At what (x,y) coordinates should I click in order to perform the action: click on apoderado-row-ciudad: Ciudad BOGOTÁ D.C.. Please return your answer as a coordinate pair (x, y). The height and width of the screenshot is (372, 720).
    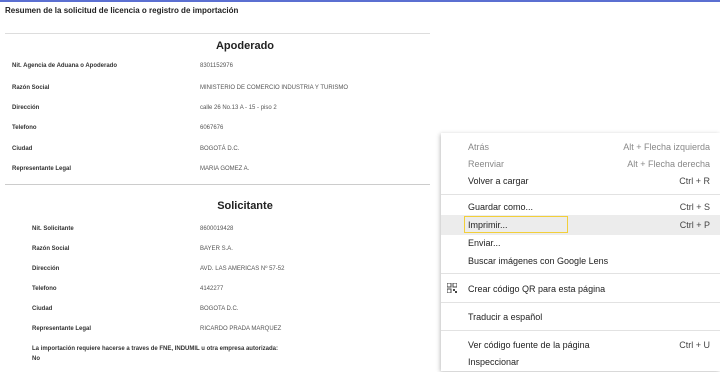
    Looking at the image, I should click on (220, 152).